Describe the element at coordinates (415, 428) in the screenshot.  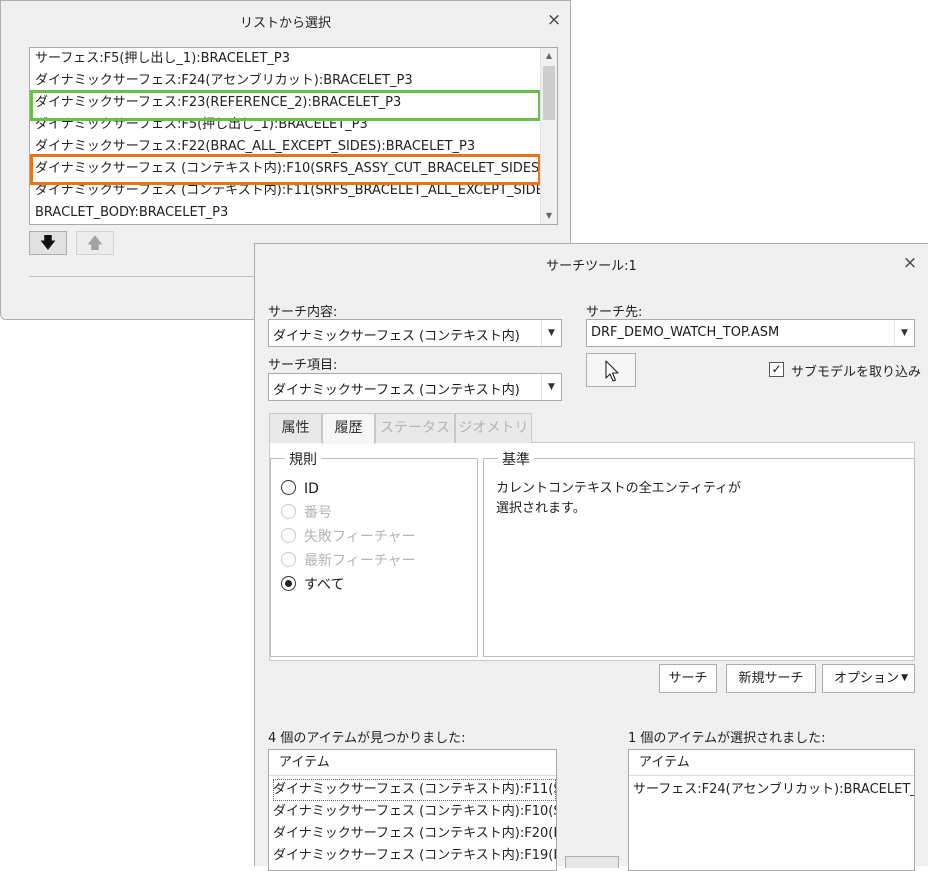
I see `tab-status: ステータス` at that location.